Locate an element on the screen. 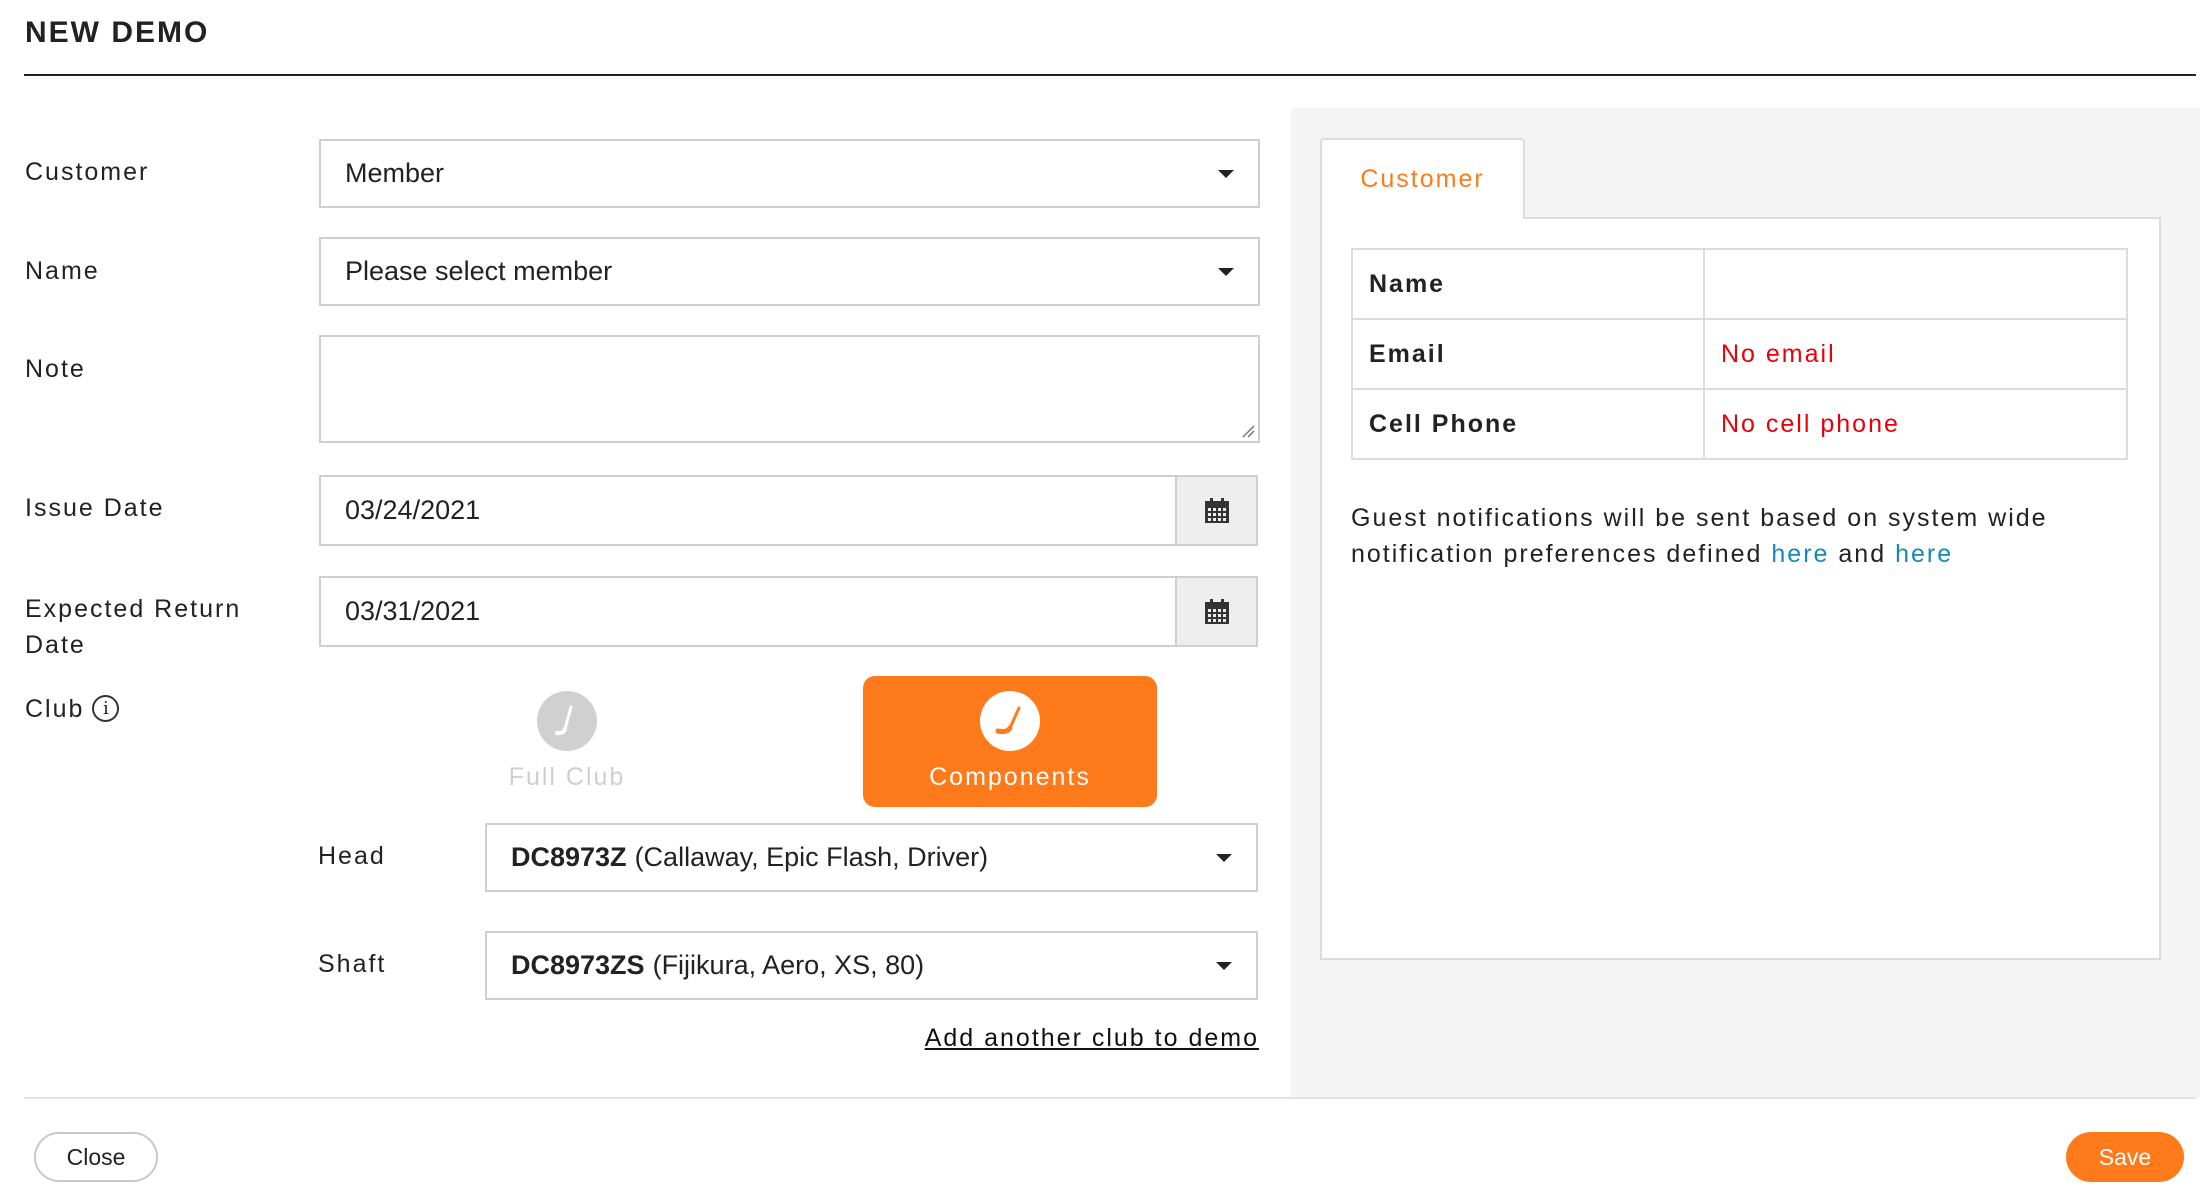 The image size is (2200, 1204). note-textarea is located at coordinates (789, 389).